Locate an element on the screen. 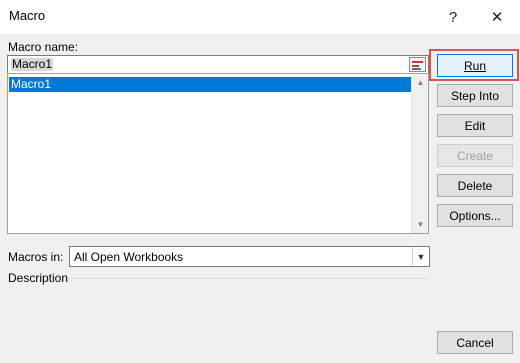  vertical-scrollbar: ▲ ▼ is located at coordinates (419, 153).